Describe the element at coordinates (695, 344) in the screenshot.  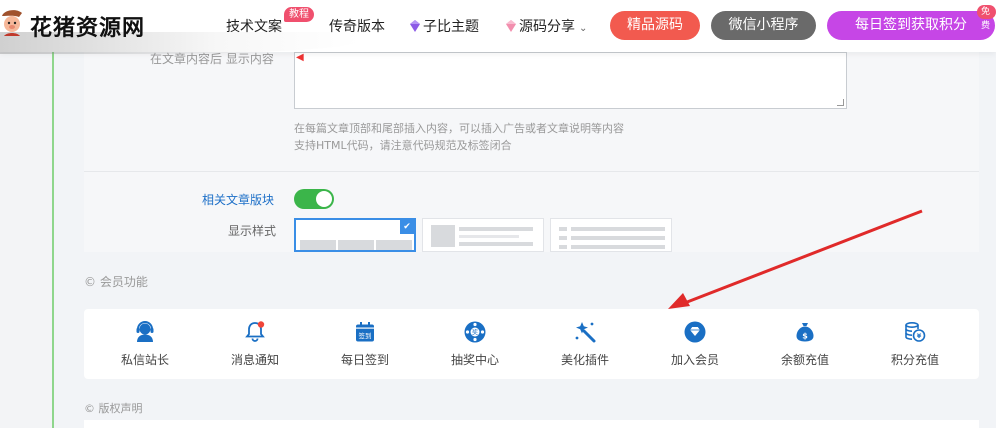
I see `feature-join-membership: 加入会员` at that location.